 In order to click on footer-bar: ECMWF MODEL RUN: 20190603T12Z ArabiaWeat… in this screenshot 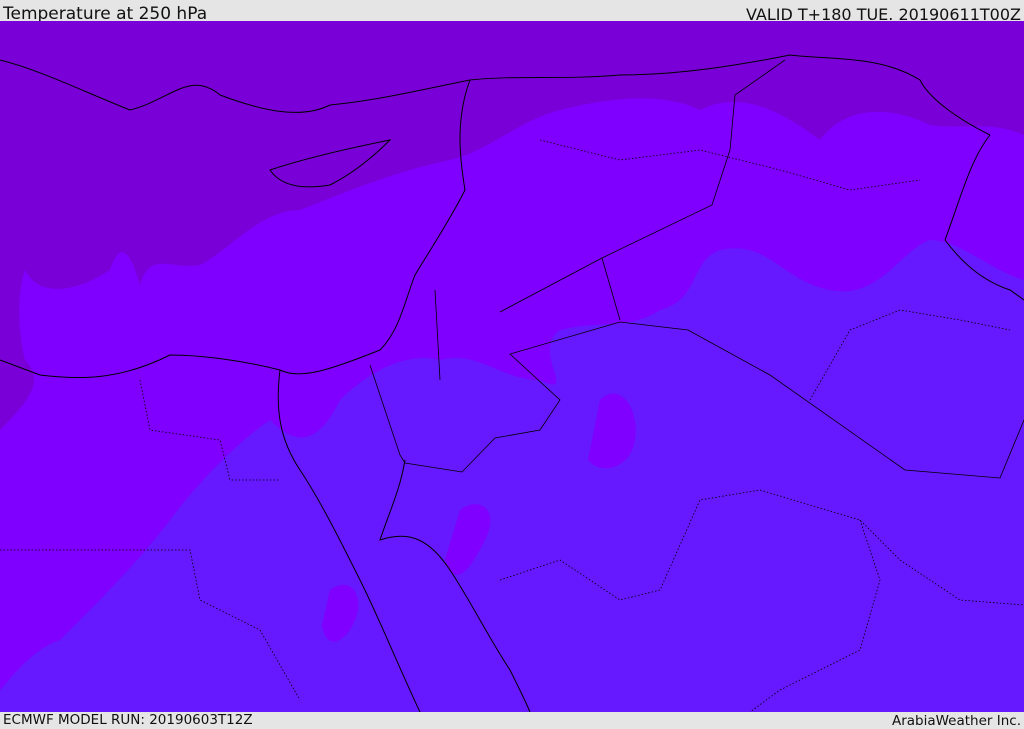, I will do `click(512, 720)`.